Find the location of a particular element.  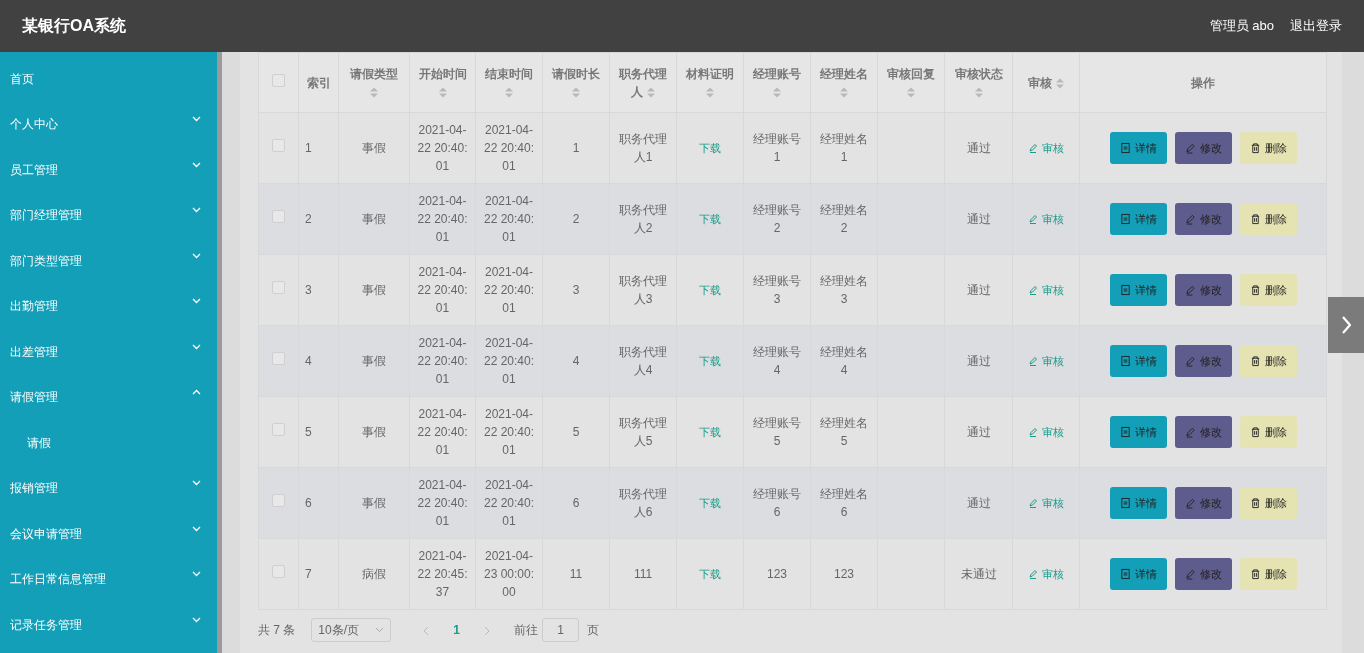

sidebar-item: 请假管理 is located at coordinates (108, 397).